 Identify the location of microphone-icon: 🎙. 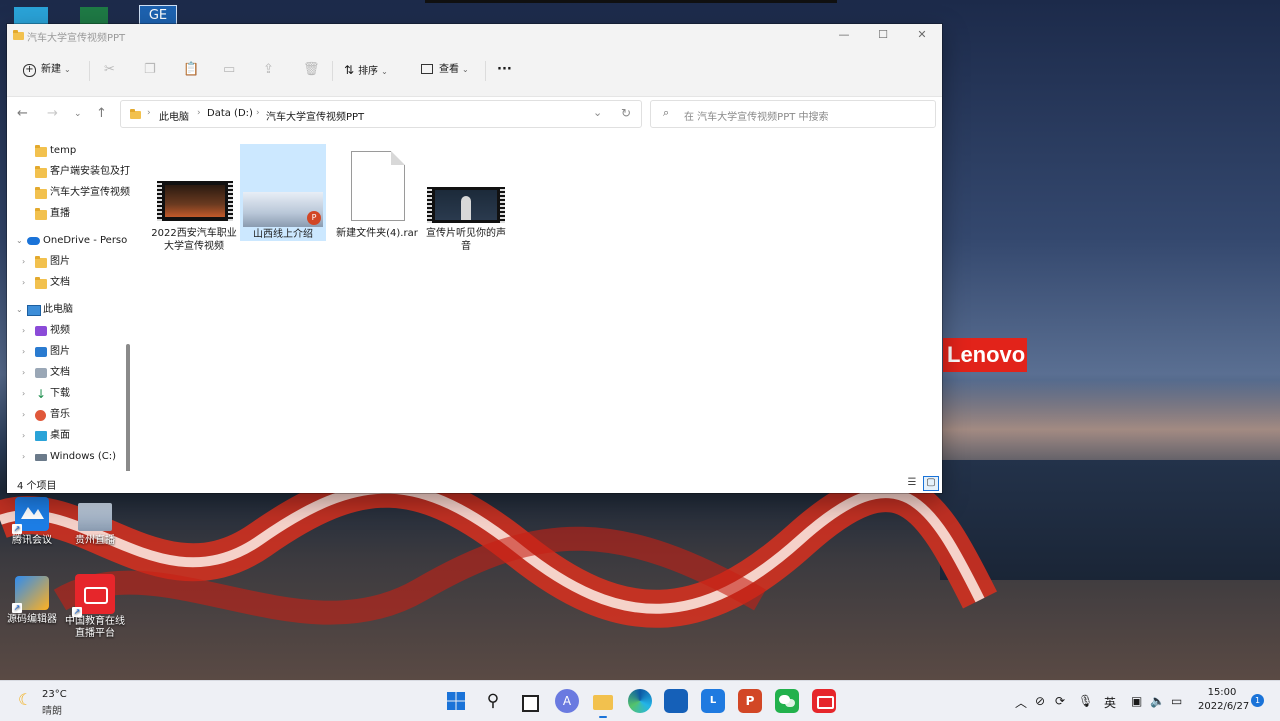
(1085, 701).